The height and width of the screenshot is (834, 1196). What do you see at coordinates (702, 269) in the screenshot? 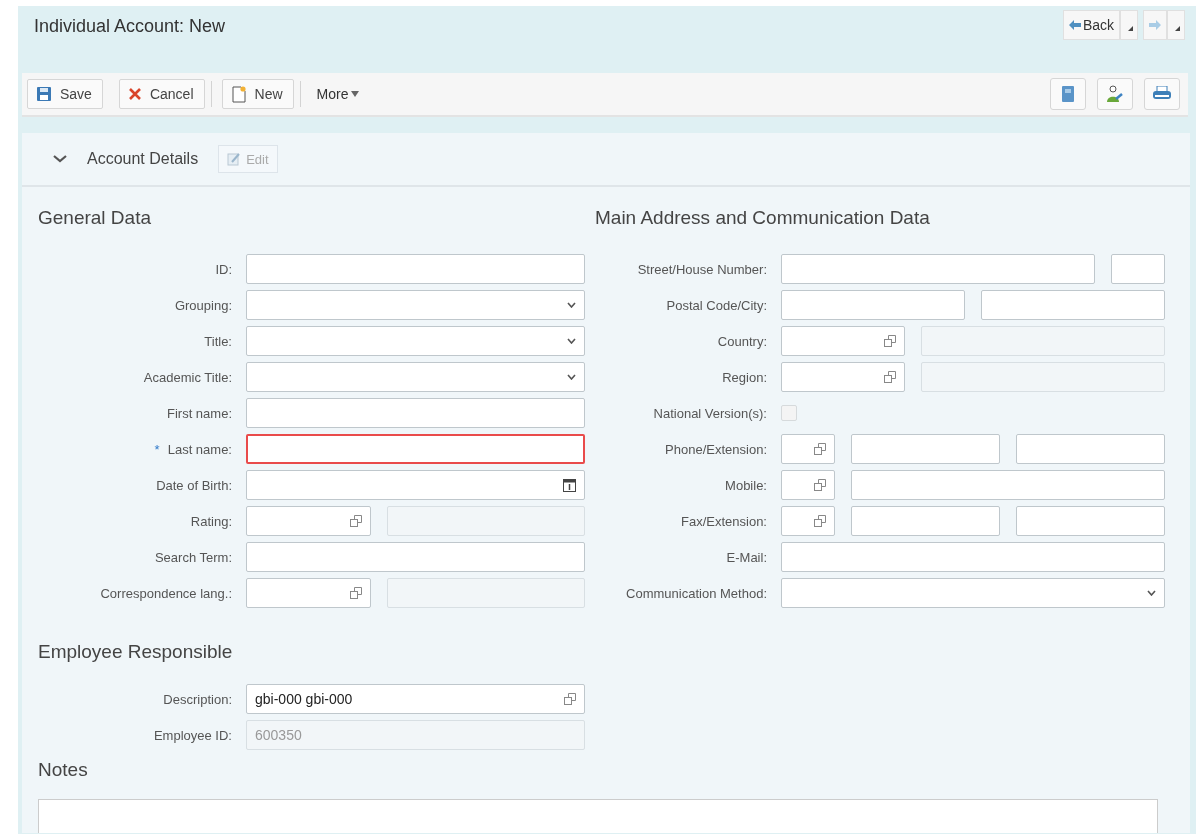
I see `field-label: Street/House Number:` at bounding box center [702, 269].